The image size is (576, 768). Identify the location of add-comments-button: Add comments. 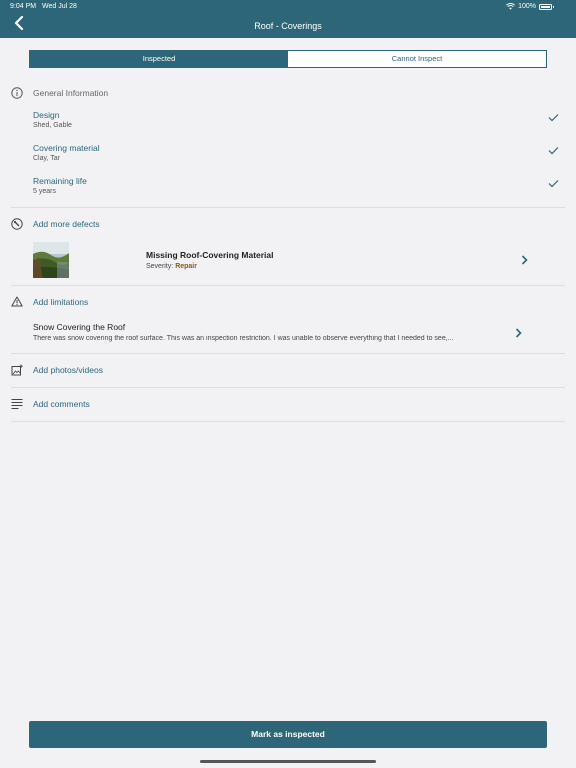
(50, 403).